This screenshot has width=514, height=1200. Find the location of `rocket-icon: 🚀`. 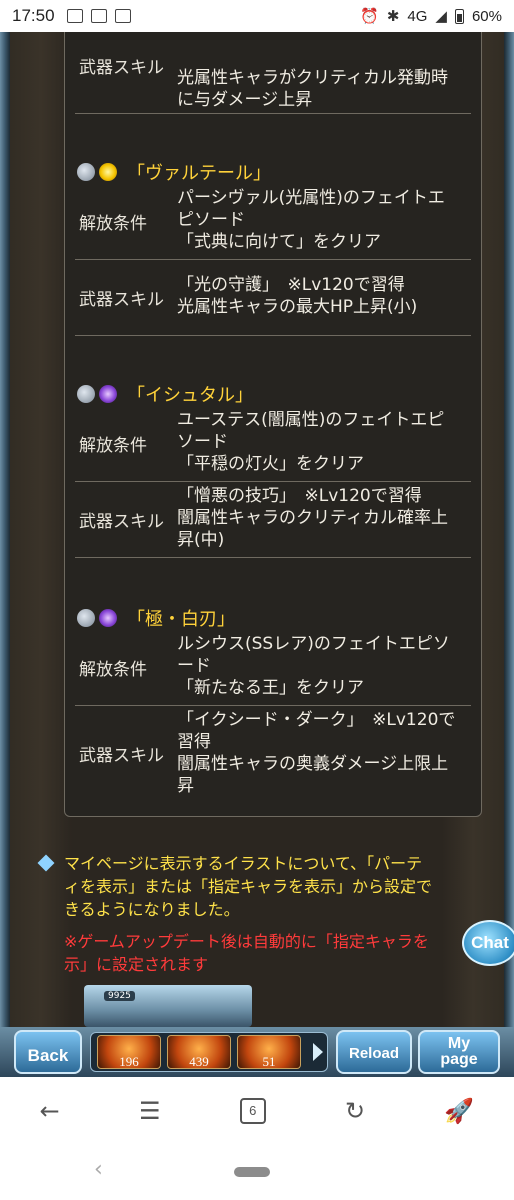

rocket-icon: 🚀 is located at coordinates (459, 1111).